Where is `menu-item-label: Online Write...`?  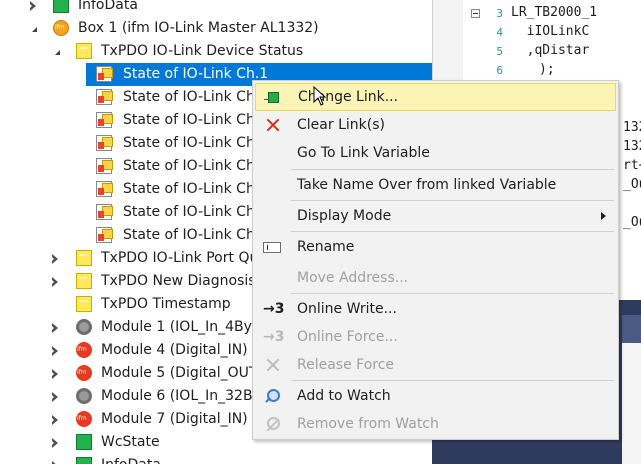 menu-item-label: Online Write... is located at coordinates (347, 309).